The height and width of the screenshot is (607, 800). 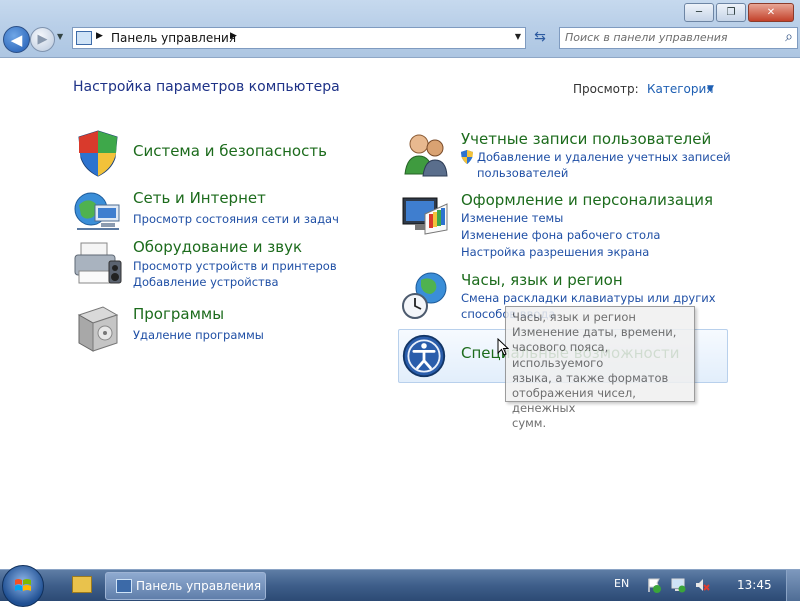 I want to click on search-box: ⌕, so click(x=678, y=38).